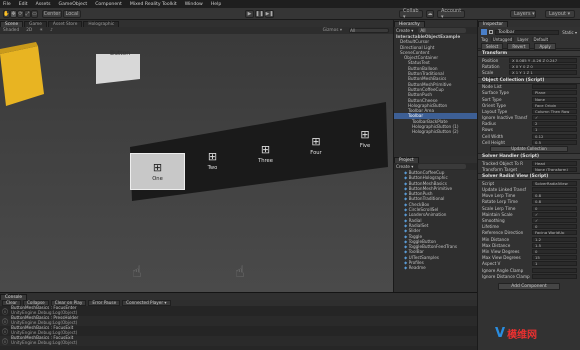 Image resolution: width=580 pixels, height=350 pixels. What do you see at coordinates (332, 30) in the screenshot?
I see `gizmos-dropdown: Gizmos ▾` at bounding box center [332, 30].